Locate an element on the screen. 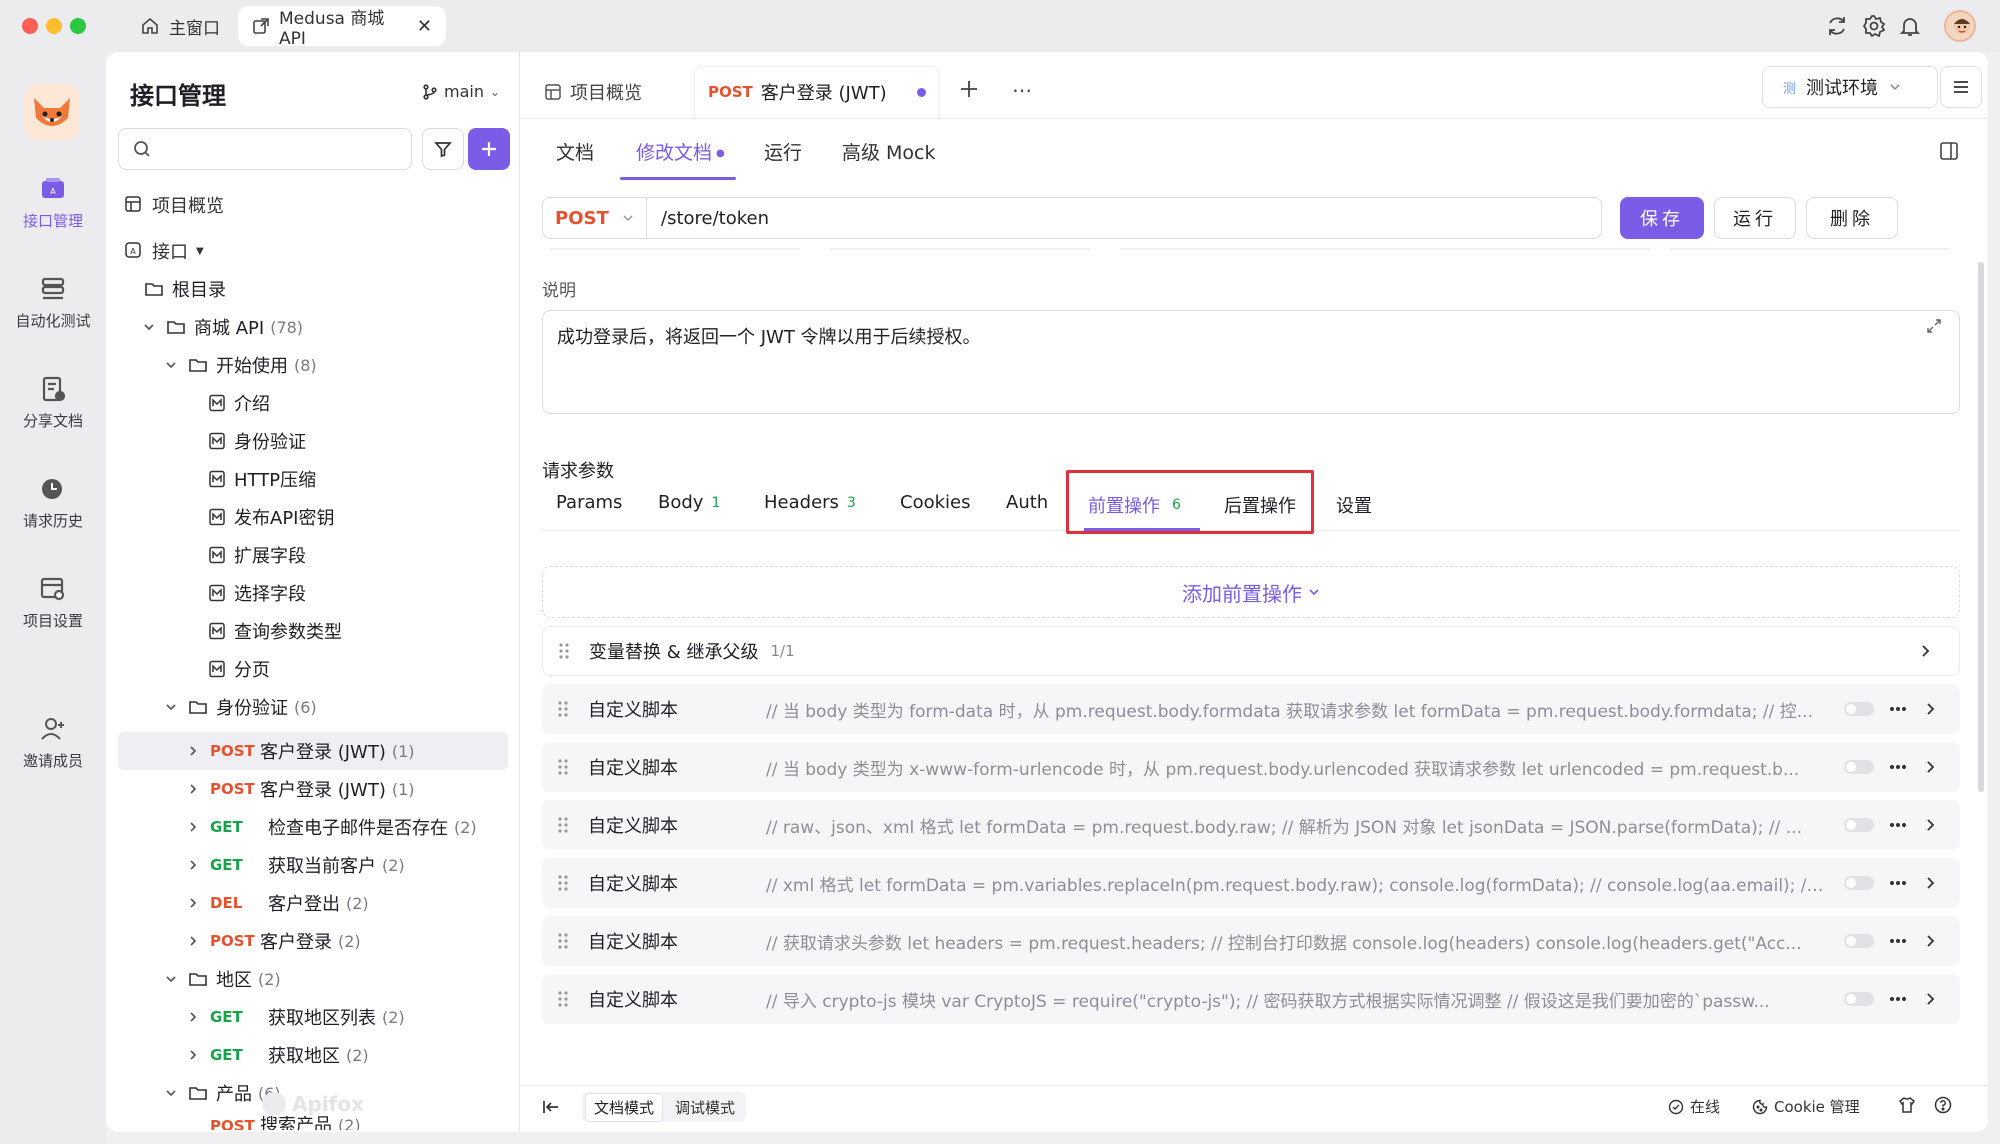 The width and height of the screenshot is (2000, 1144). tree-doc-item: 介绍 is located at coordinates (239, 403).